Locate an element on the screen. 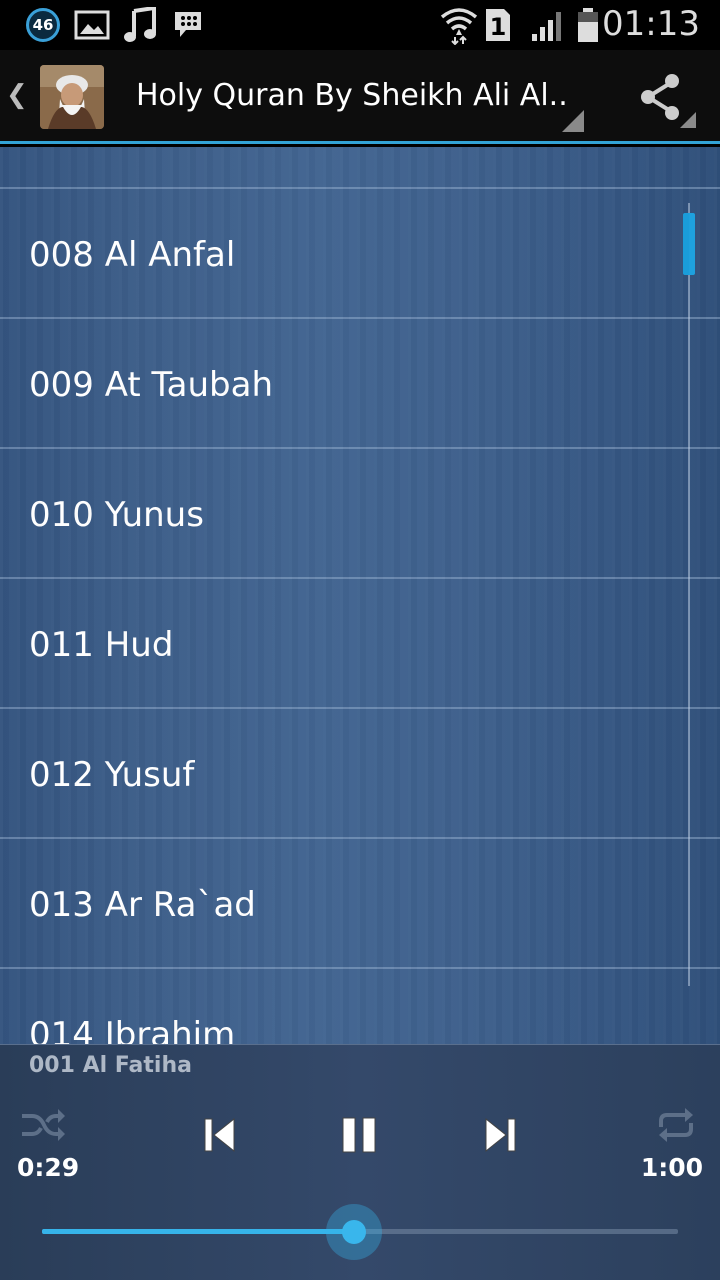 This screenshot has height=1280, width=720. notification-badge: 46 is located at coordinates (43, 25).